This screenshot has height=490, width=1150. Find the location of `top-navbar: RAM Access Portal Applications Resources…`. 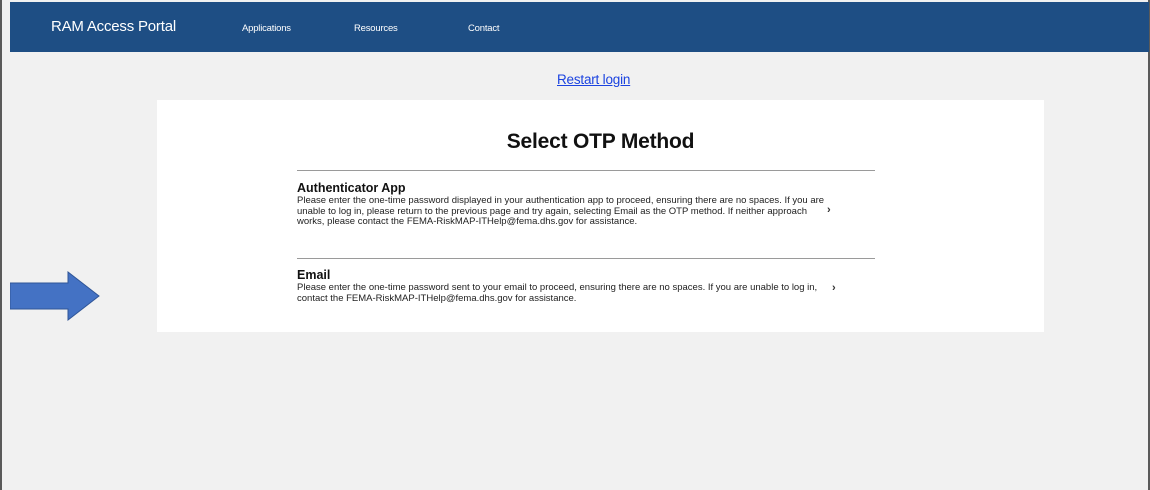

top-navbar: RAM Access Portal Applications Resources… is located at coordinates (579, 27).